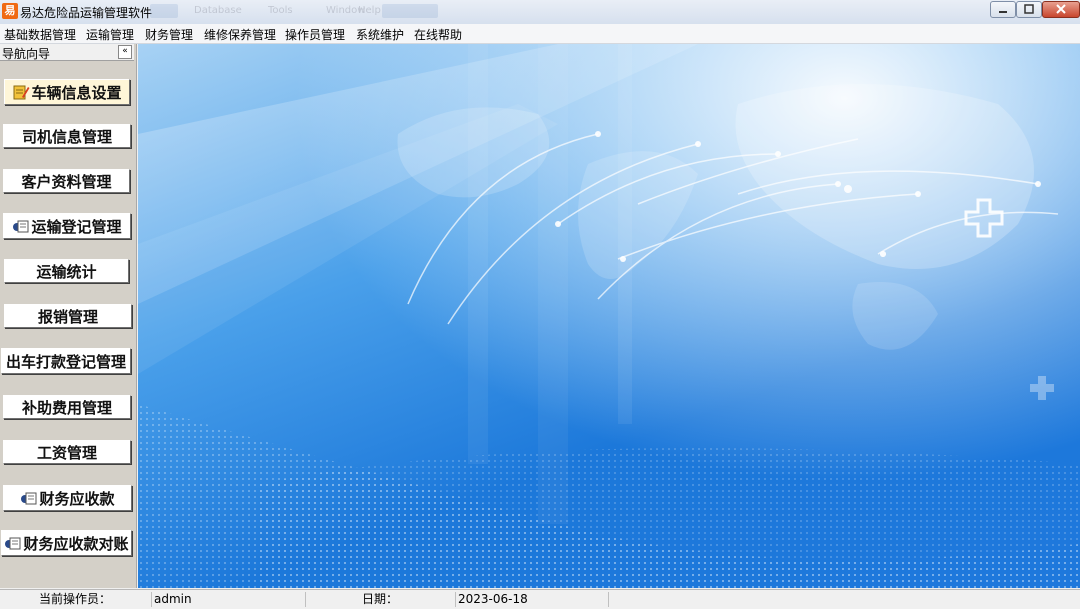 This screenshot has width=1080, height=609. What do you see at coordinates (315, 34) in the screenshot?
I see `menu-operators: 操作员管理` at bounding box center [315, 34].